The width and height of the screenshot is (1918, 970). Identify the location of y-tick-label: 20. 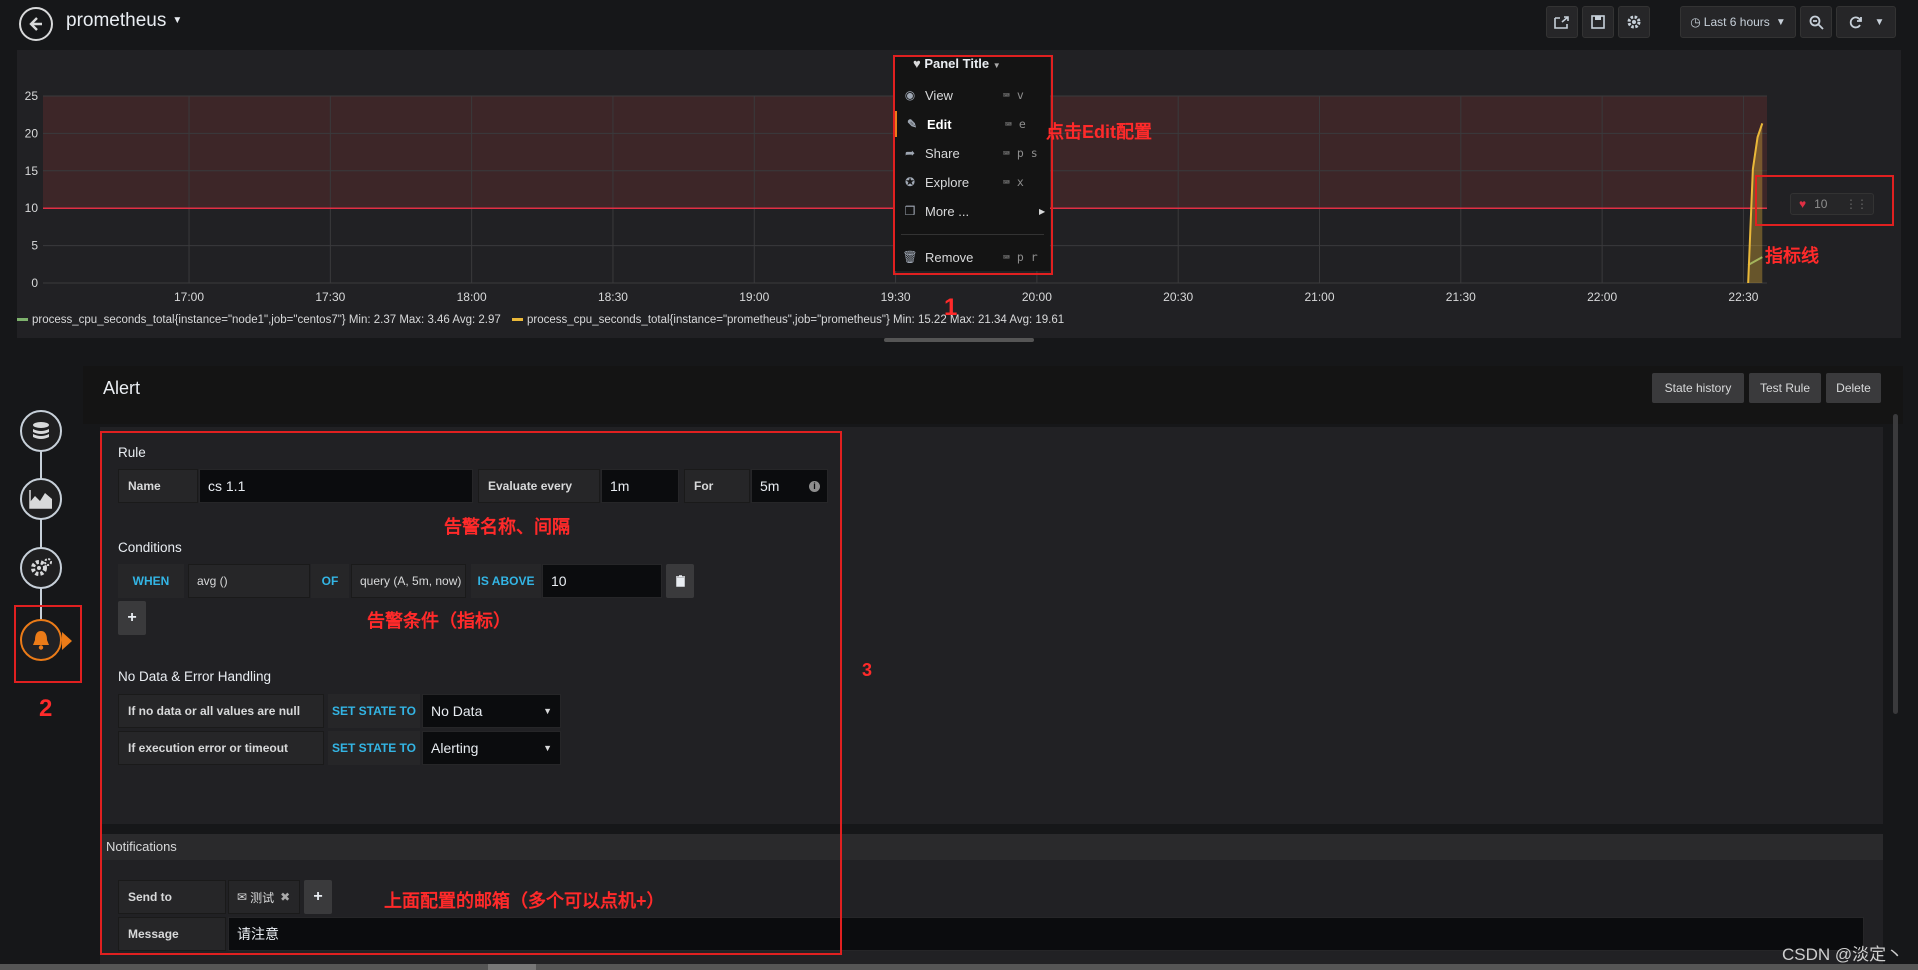
(32, 133).